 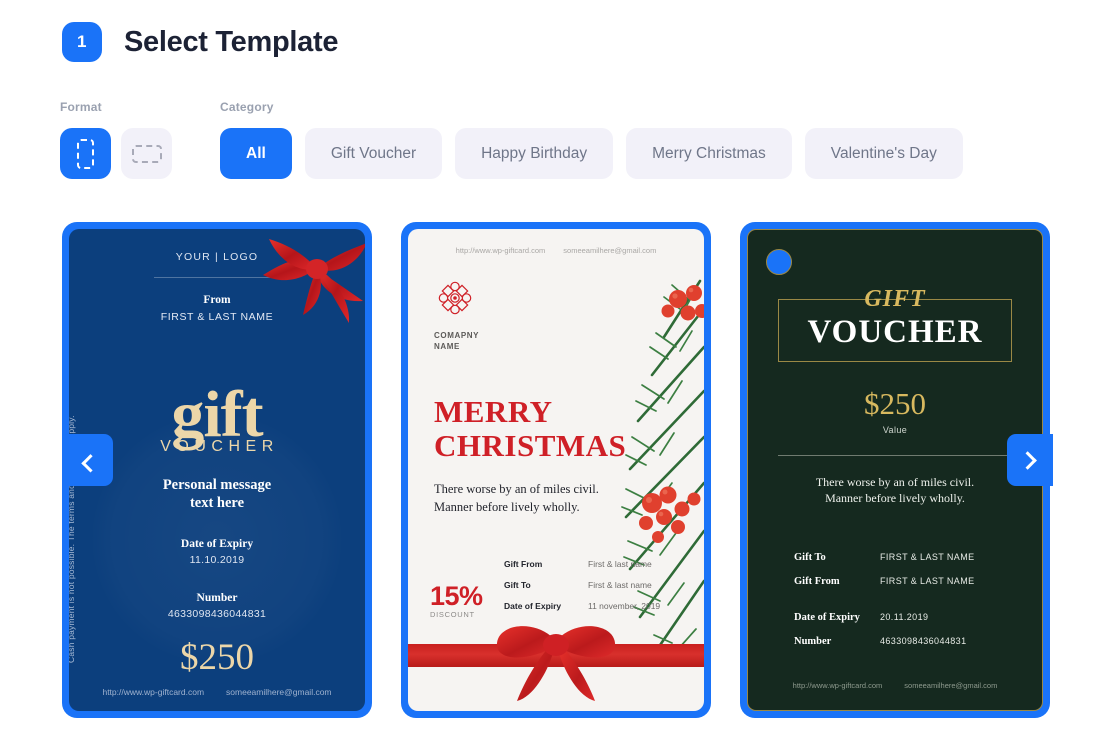 What do you see at coordinates (533, 606) in the screenshot?
I see `card2-field-expiry-key: Date of Expiry` at bounding box center [533, 606].